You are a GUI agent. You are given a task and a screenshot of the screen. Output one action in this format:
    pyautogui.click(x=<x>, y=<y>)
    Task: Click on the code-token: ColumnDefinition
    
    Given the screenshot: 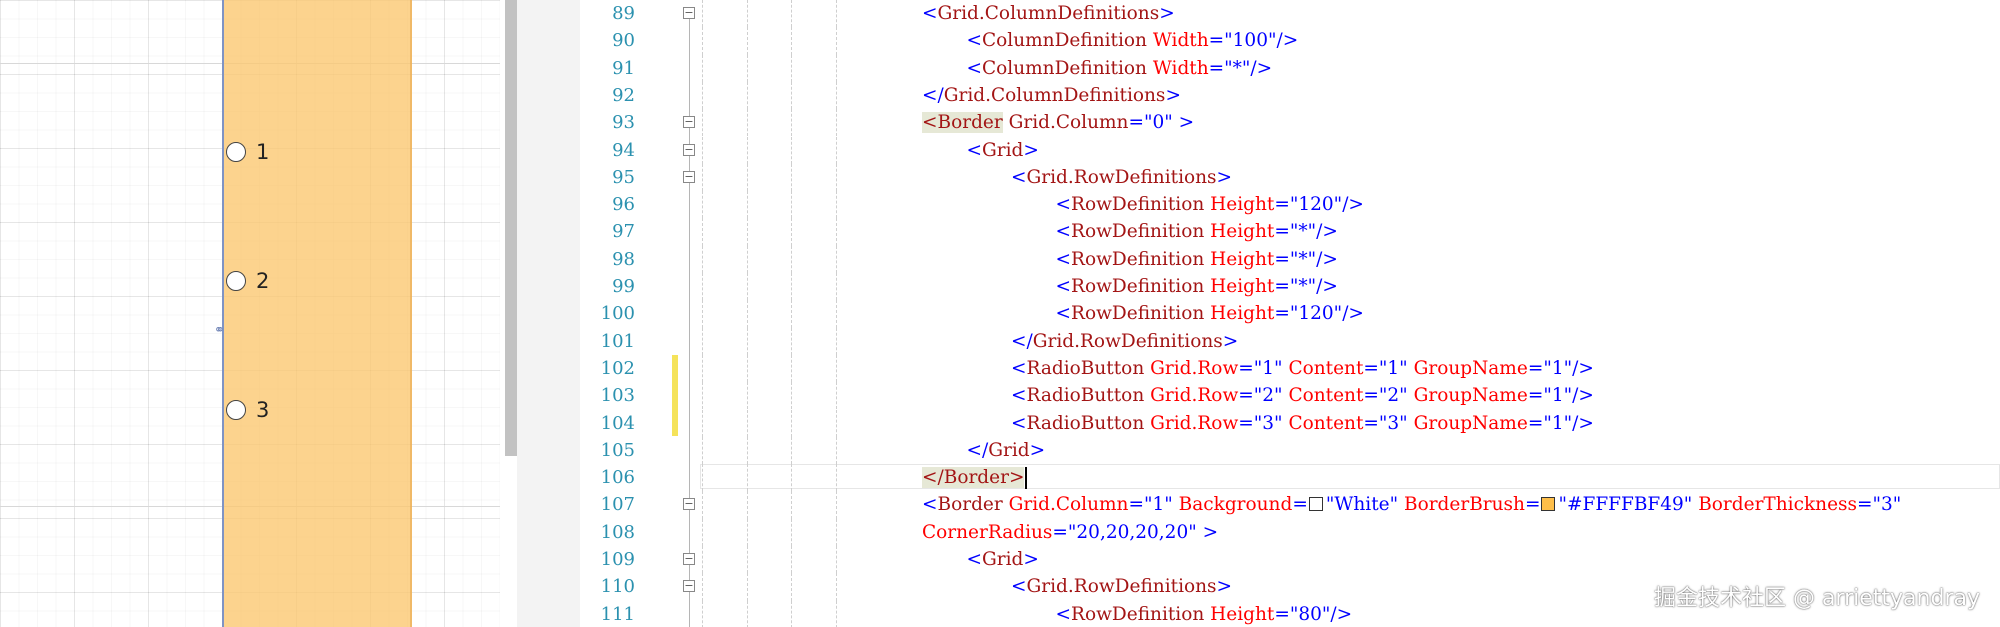 What is the action you would take?
    pyautogui.click(x=1067, y=41)
    